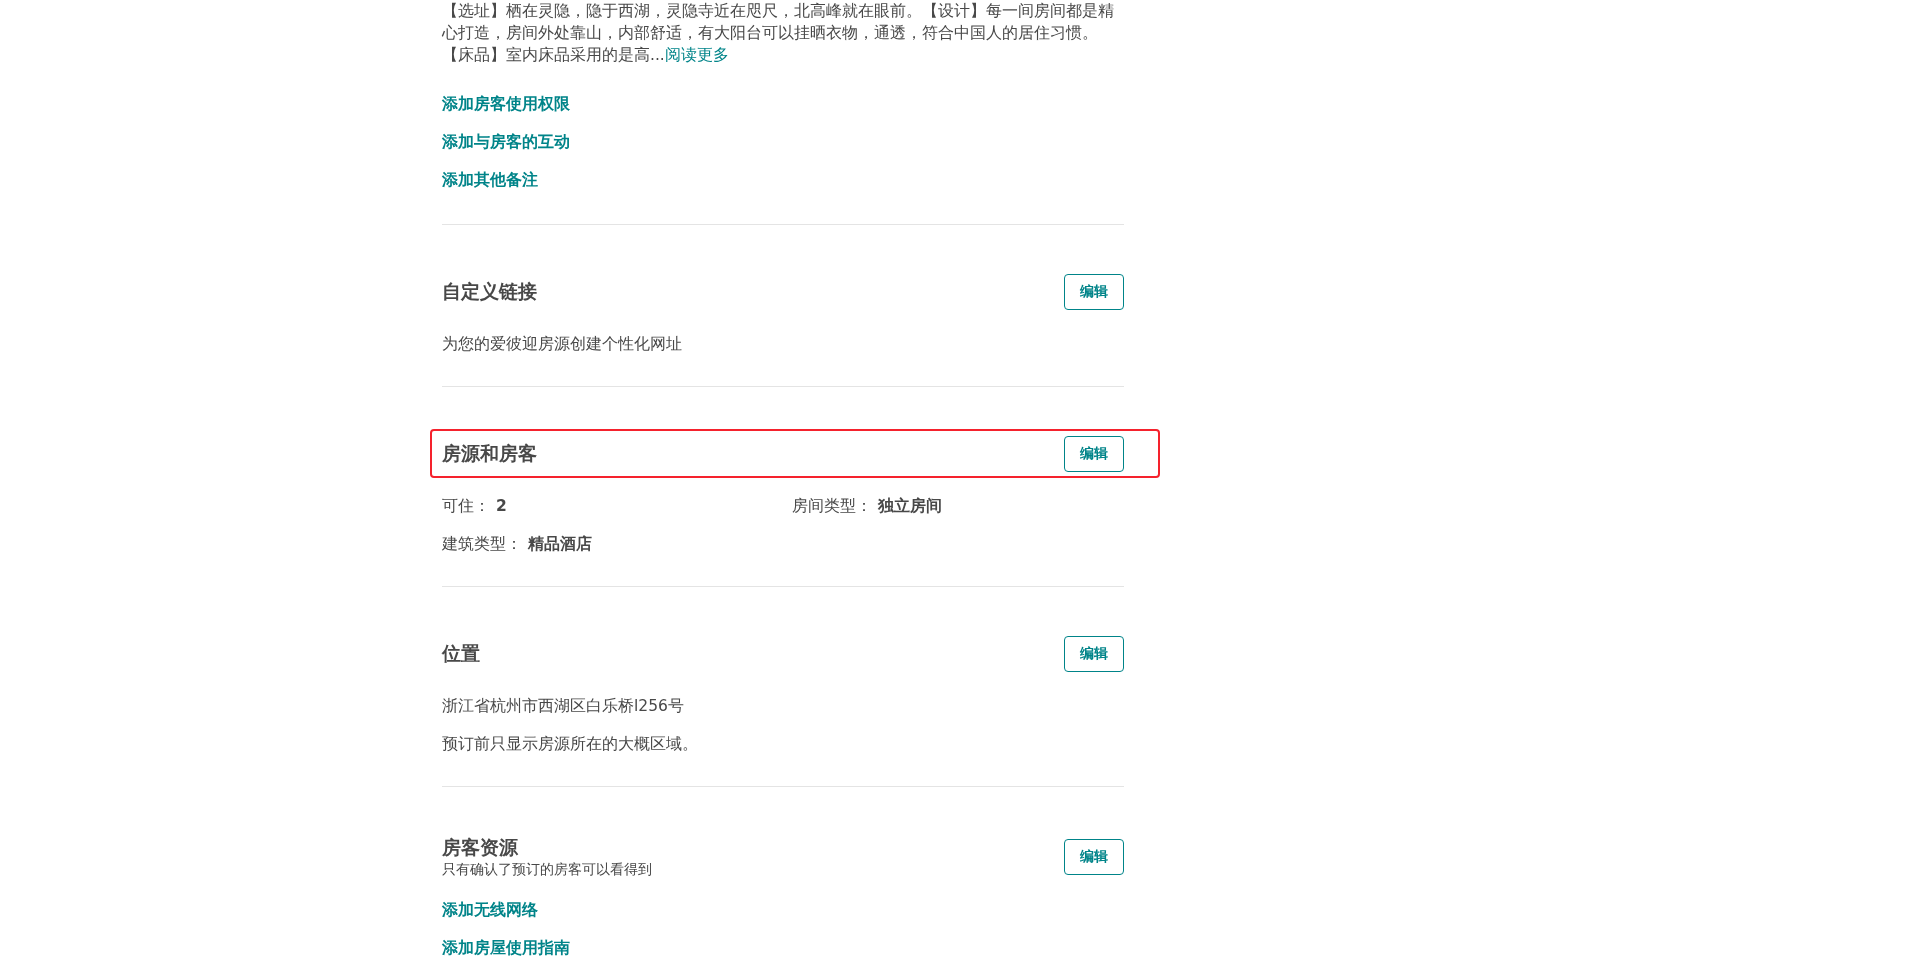  Describe the element at coordinates (562, 344) in the screenshot. I see `section-text: 为您的爱彼迎房源创建个性化网址` at that location.